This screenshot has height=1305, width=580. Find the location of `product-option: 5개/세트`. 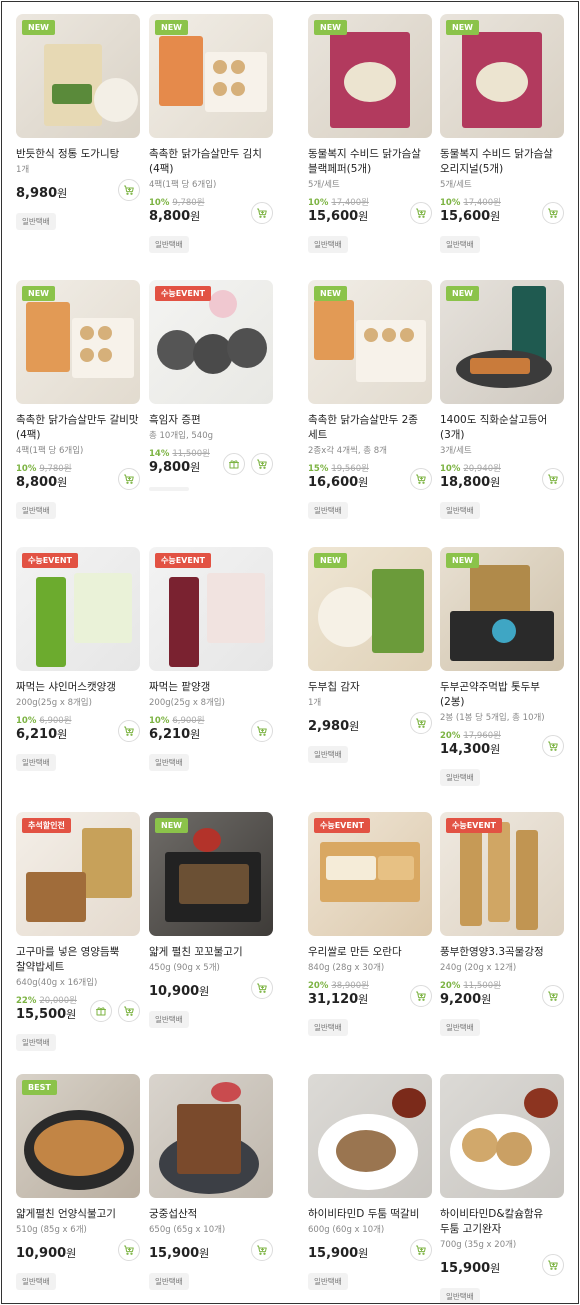

product-option: 5개/세트 is located at coordinates (456, 185).